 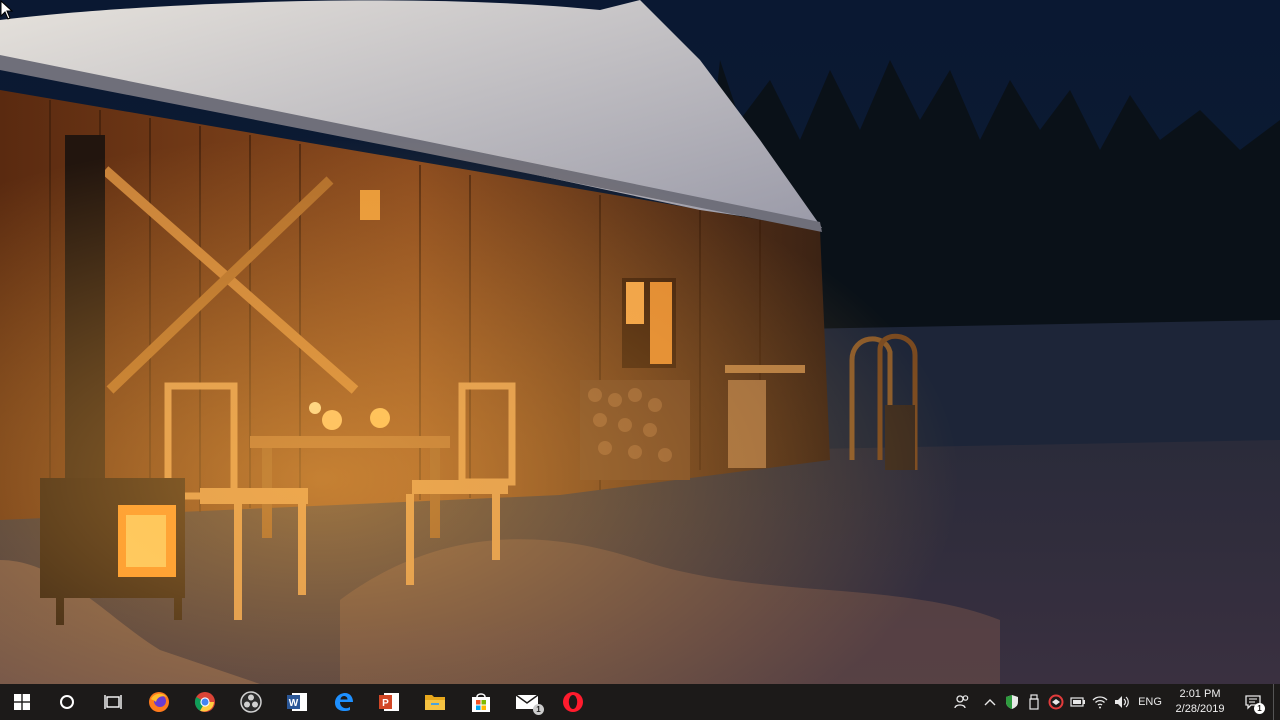 I want to click on edge-icon, so click(x=344, y=702).